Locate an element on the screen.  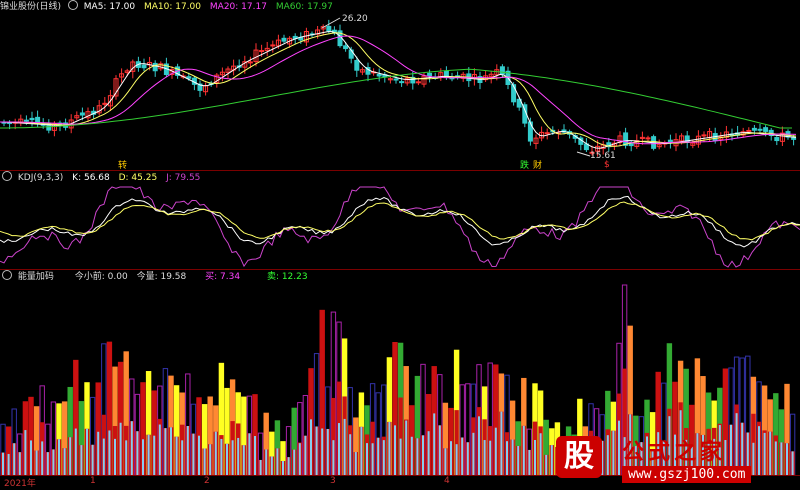
high-price-label: 26.20 is located at coordinates (355, 19).